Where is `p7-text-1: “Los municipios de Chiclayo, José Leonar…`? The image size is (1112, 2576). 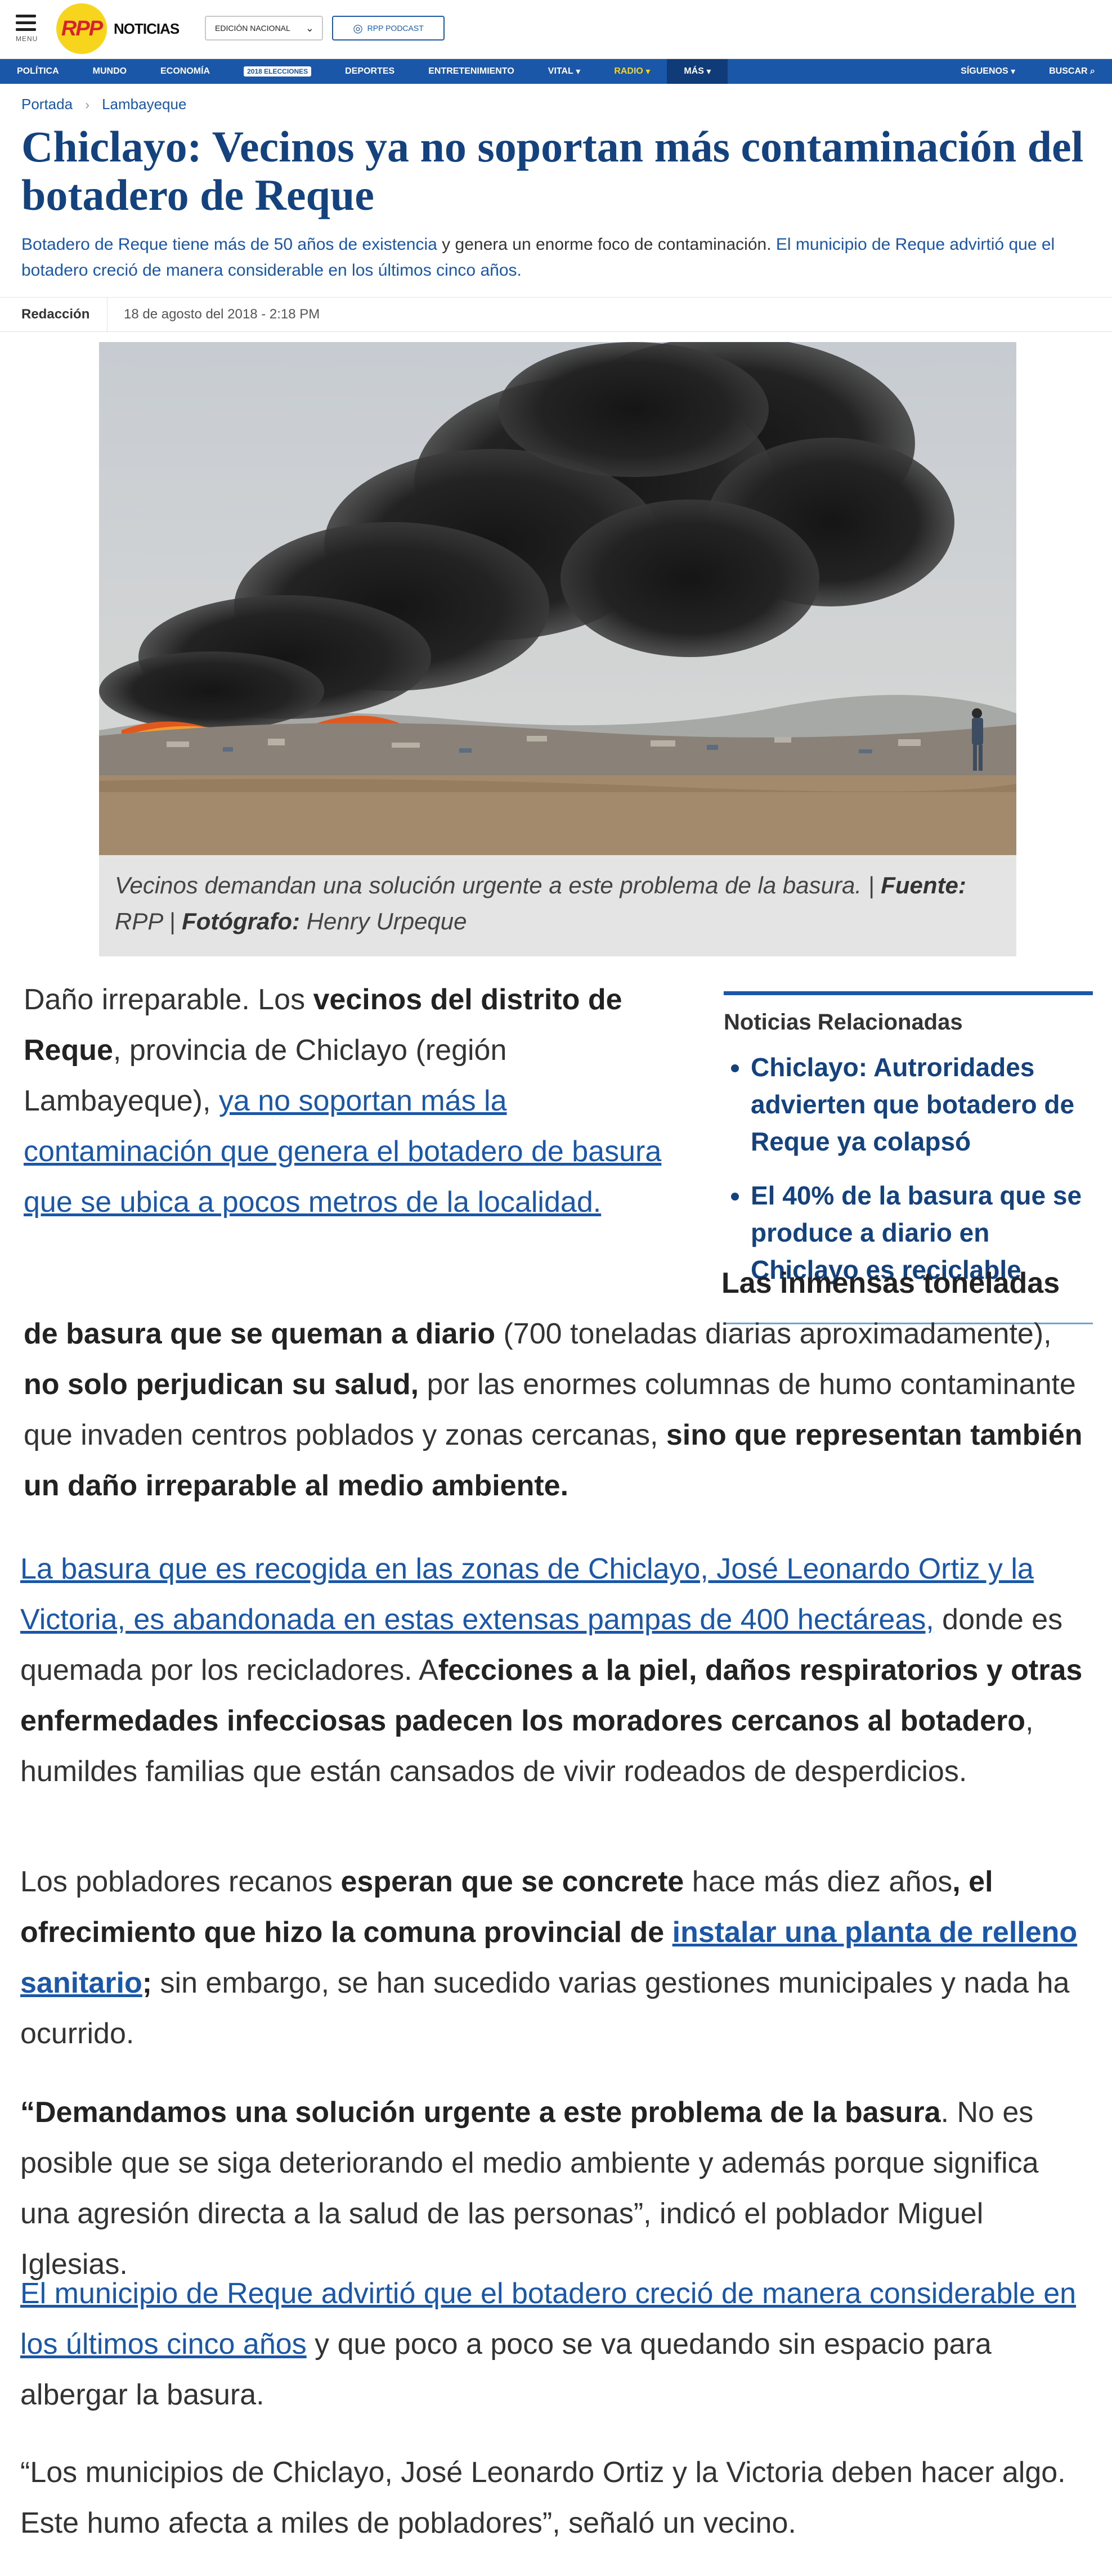 p7-text-1: “Los municipios de Chiclayo, José Leonar… is located at coordinates (543, 2497).